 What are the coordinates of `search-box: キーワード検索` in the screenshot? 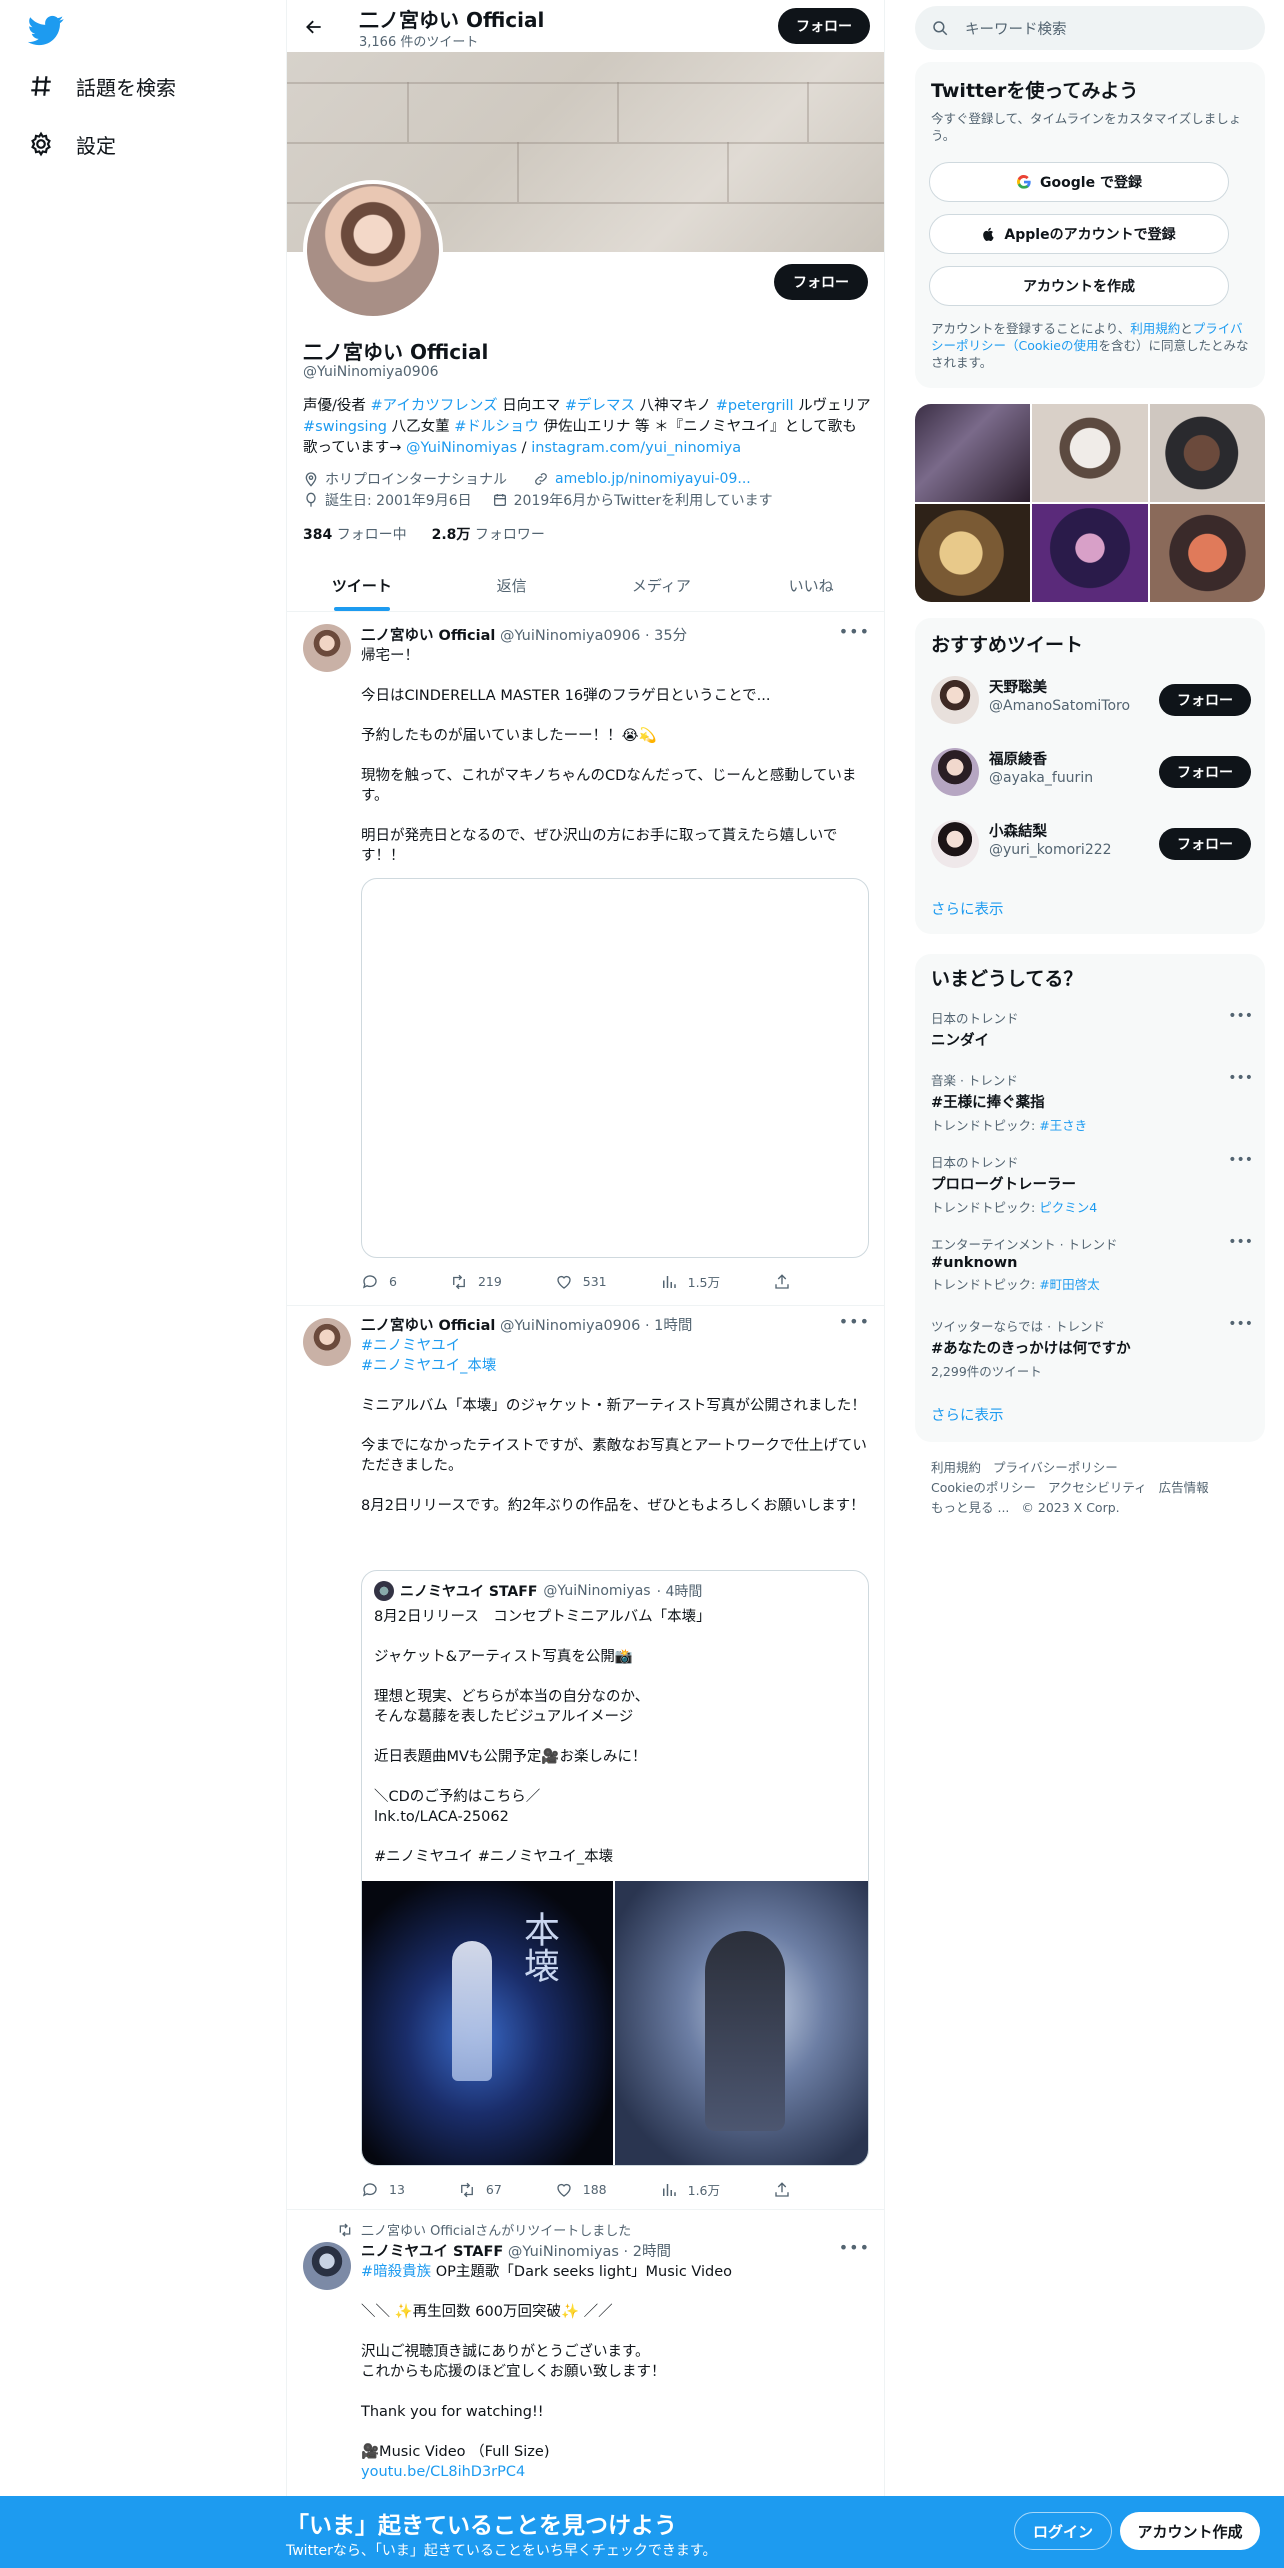 It's located at (1090, 28).